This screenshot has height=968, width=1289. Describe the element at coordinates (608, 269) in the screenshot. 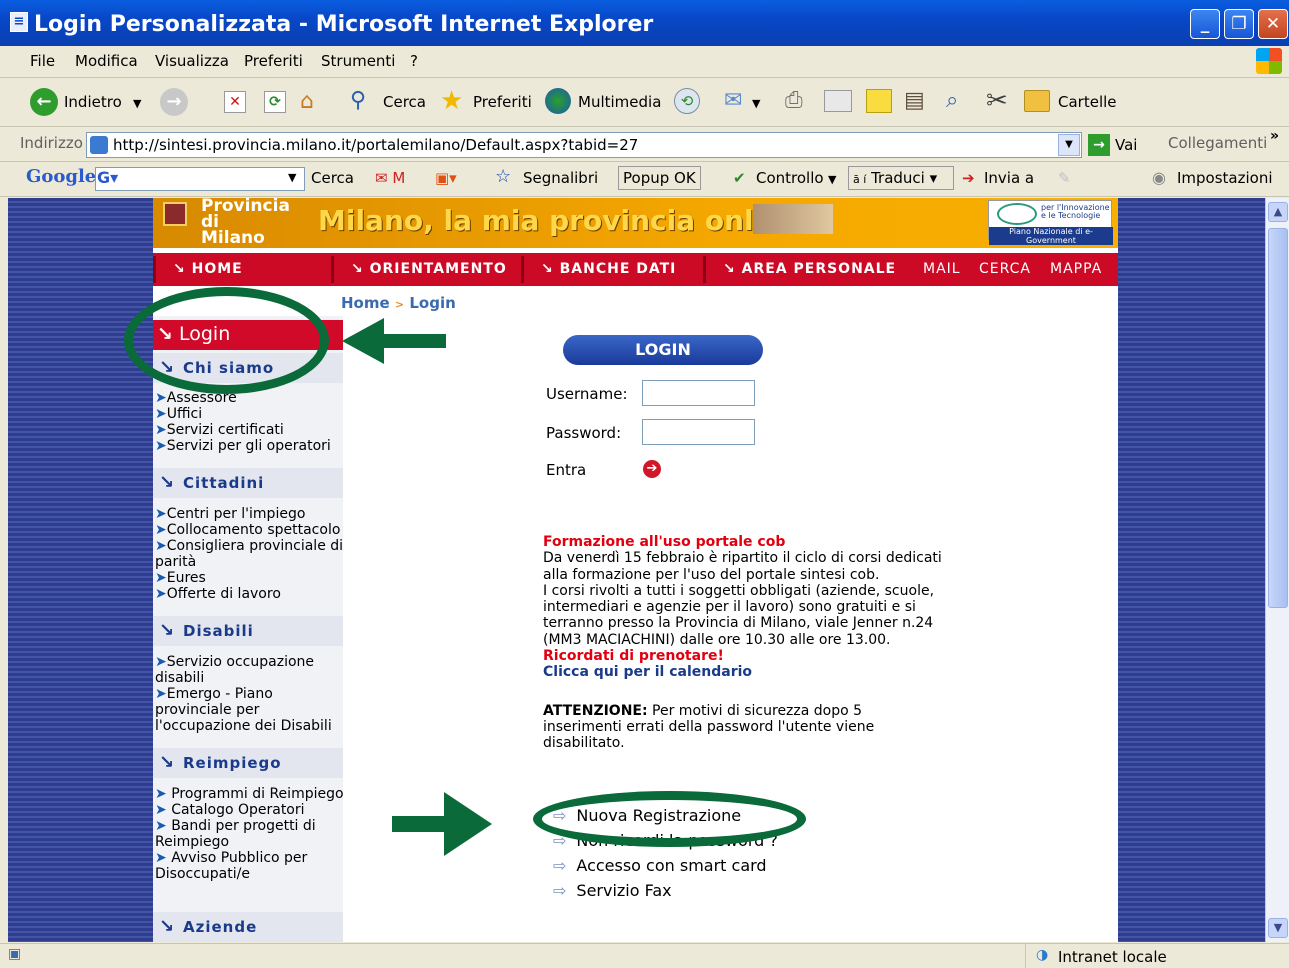

I see `nav-banche-dati: ↘ BANCHE DATI` at that location.